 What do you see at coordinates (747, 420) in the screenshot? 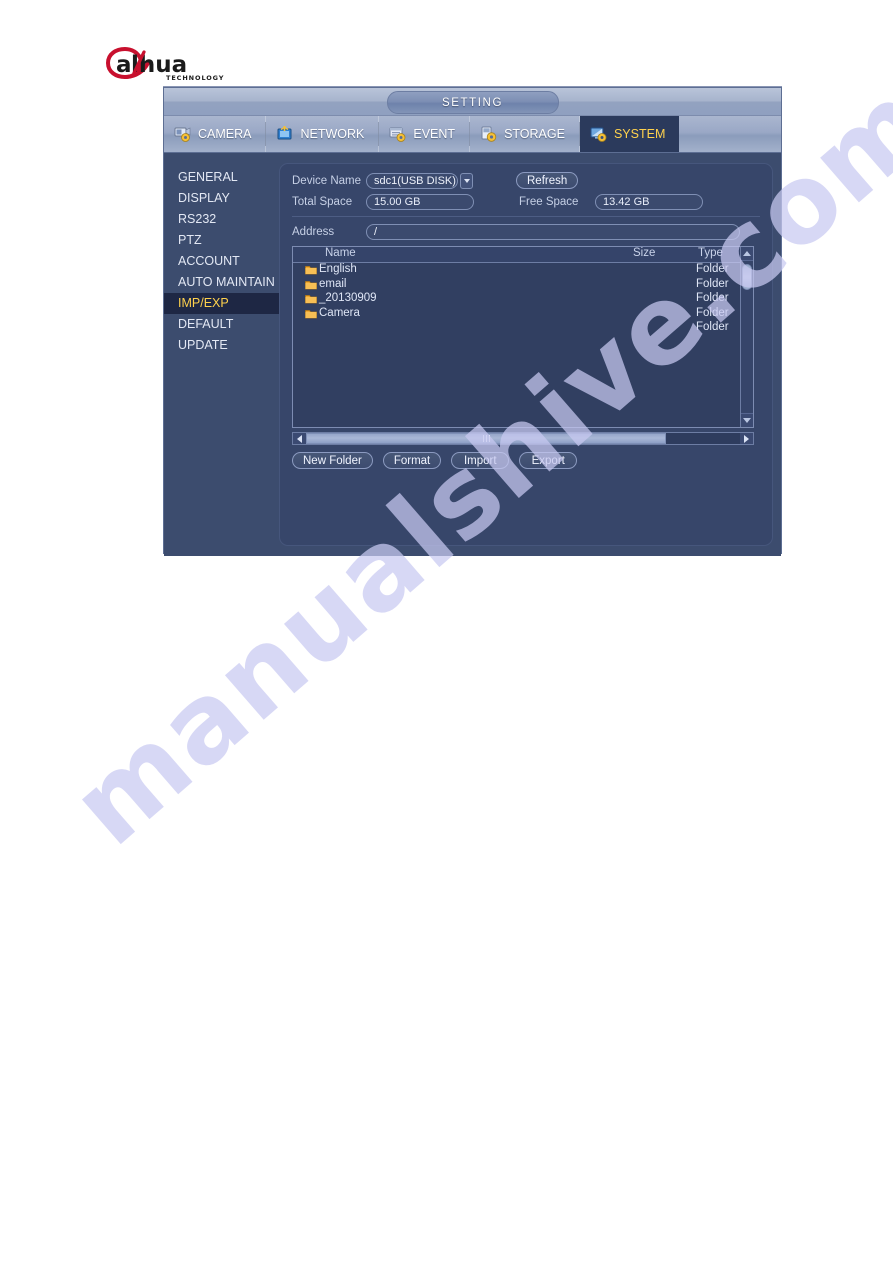
I see `scroll-down-icon` at bounding box center [747, 420].